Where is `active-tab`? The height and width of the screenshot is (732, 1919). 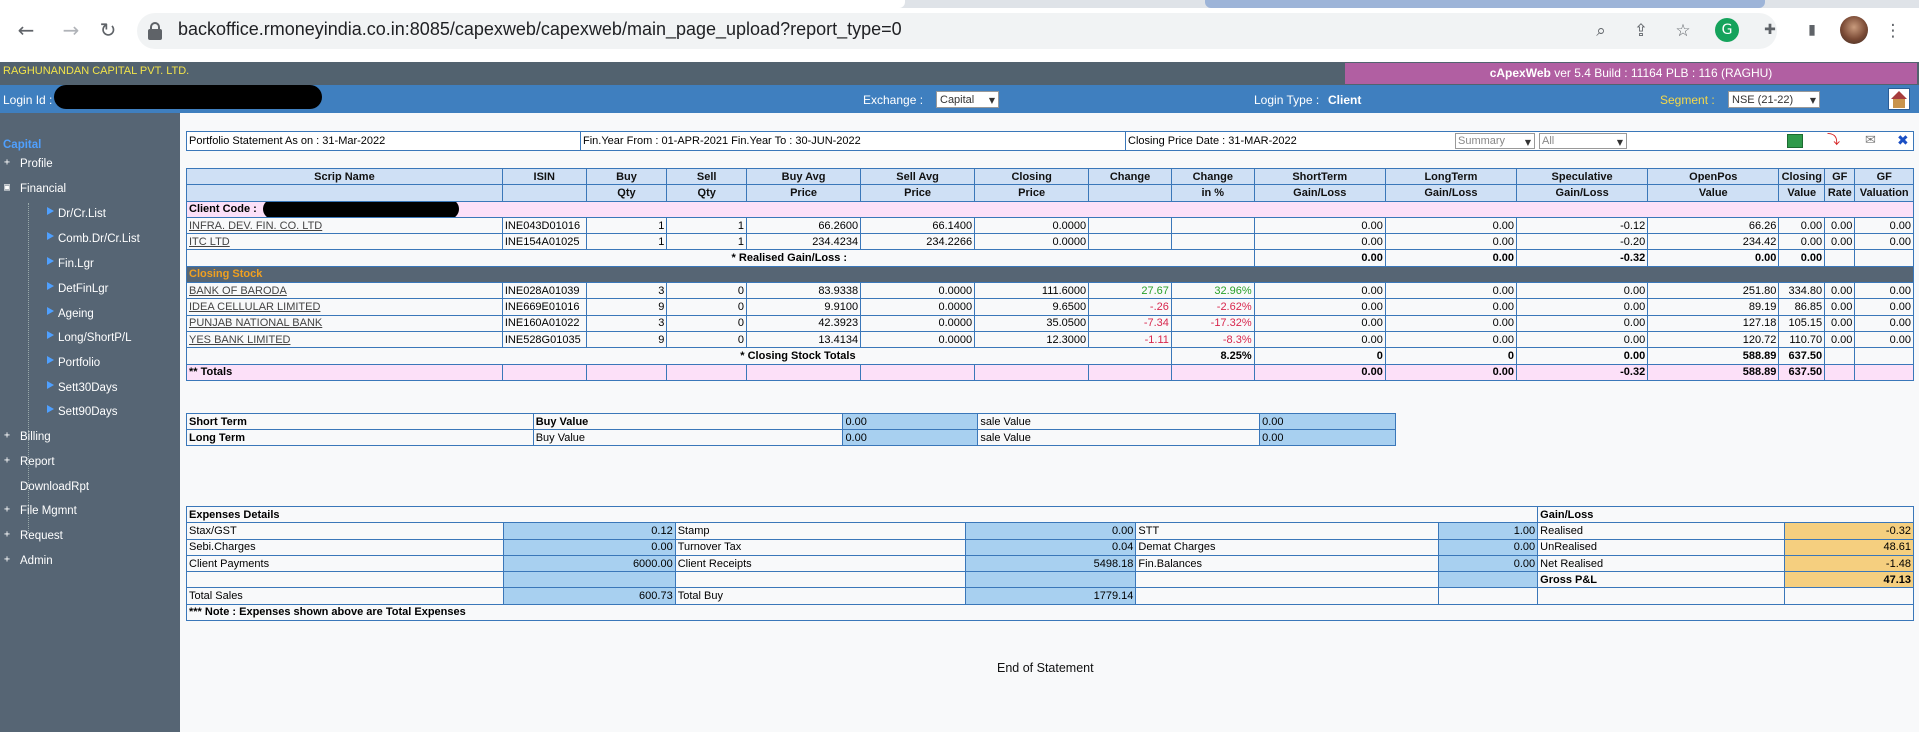 active-tab is located at coordinates (452, 4).